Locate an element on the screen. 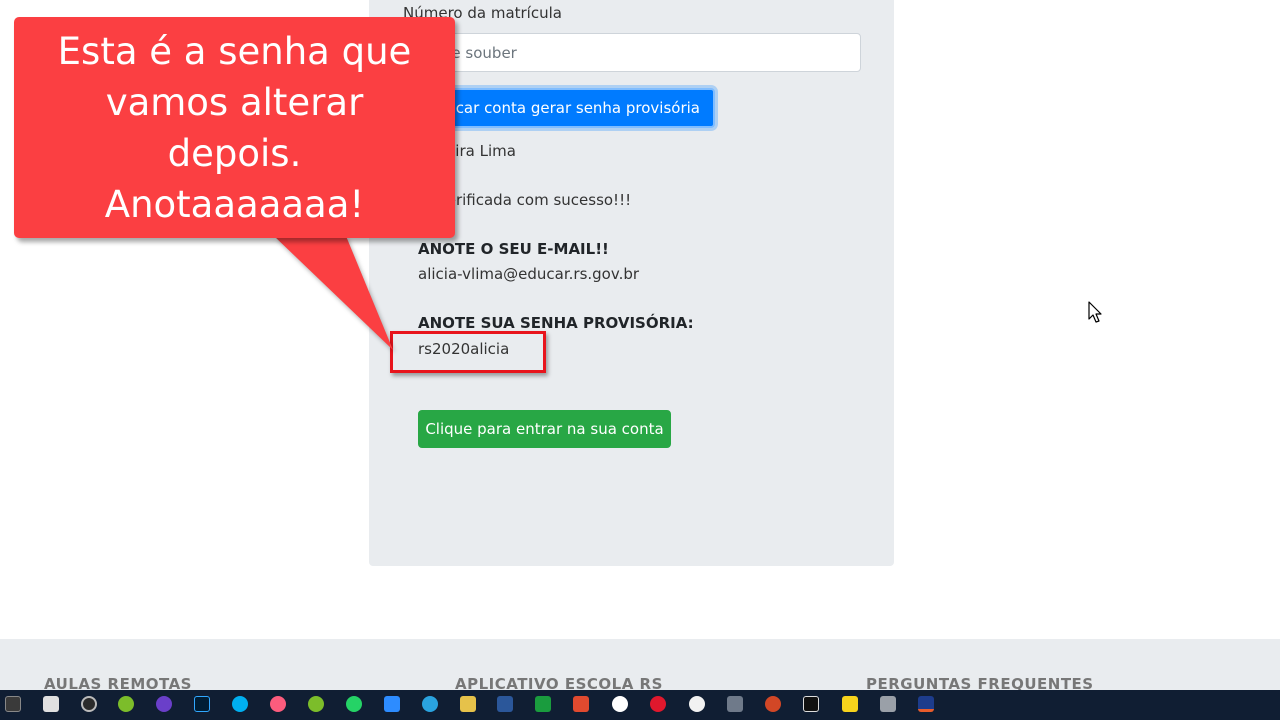 The image size is (1280, 720). photoshop-icon is located at coordinates (202, 704).